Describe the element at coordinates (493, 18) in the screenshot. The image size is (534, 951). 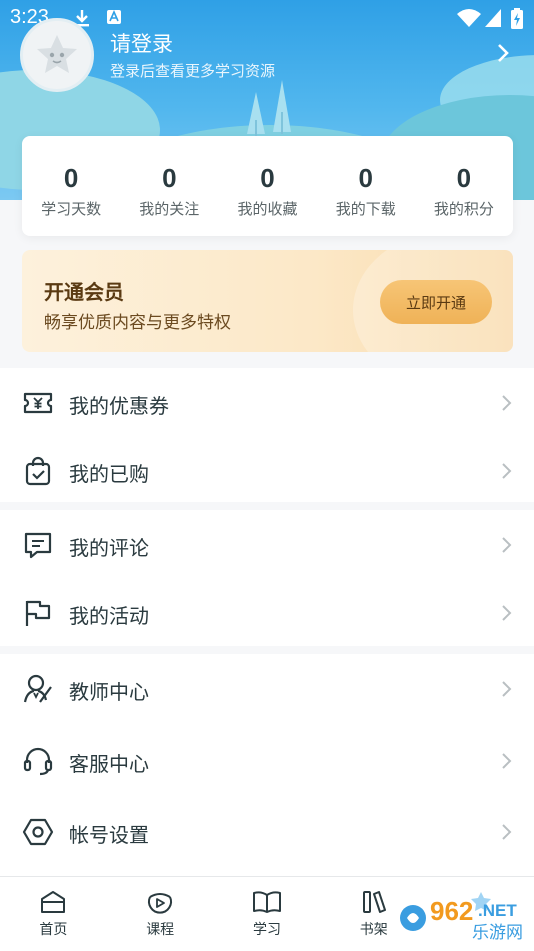
I see `signal-icon` at that location.